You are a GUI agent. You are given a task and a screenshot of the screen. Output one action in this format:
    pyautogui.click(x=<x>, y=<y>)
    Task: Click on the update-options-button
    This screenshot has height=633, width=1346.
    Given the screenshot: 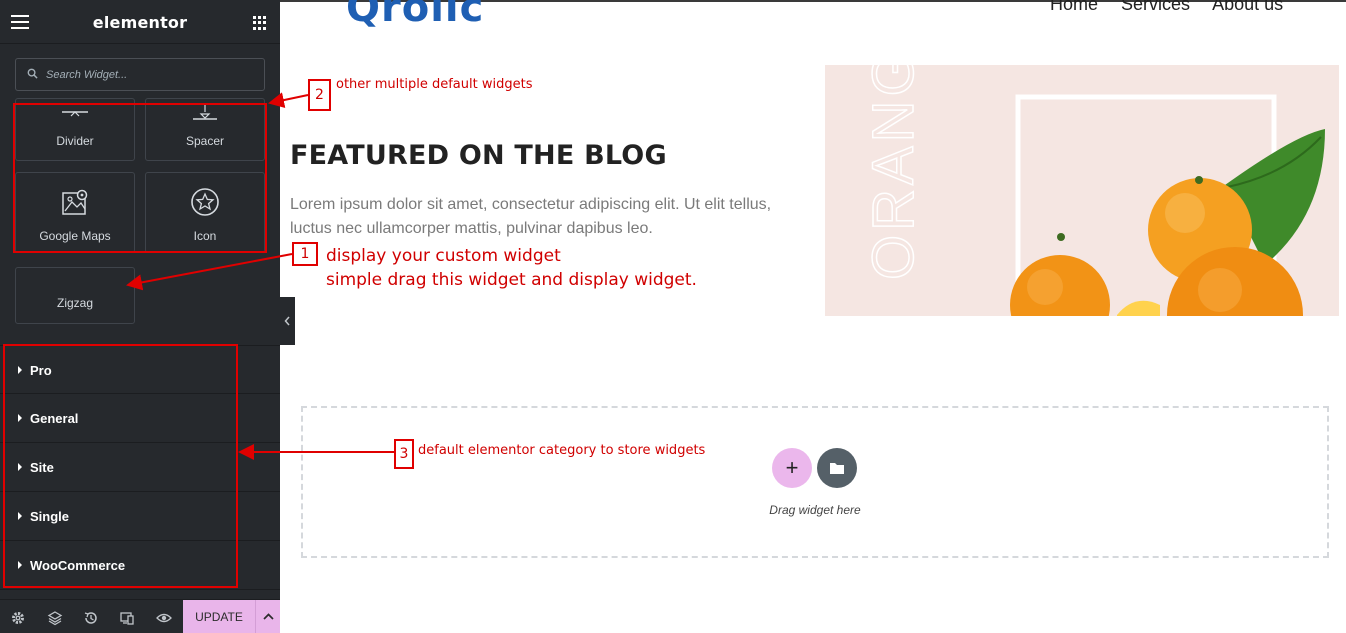 What is the action you would take?
    pyautogui.click(x=267, y=616)
    